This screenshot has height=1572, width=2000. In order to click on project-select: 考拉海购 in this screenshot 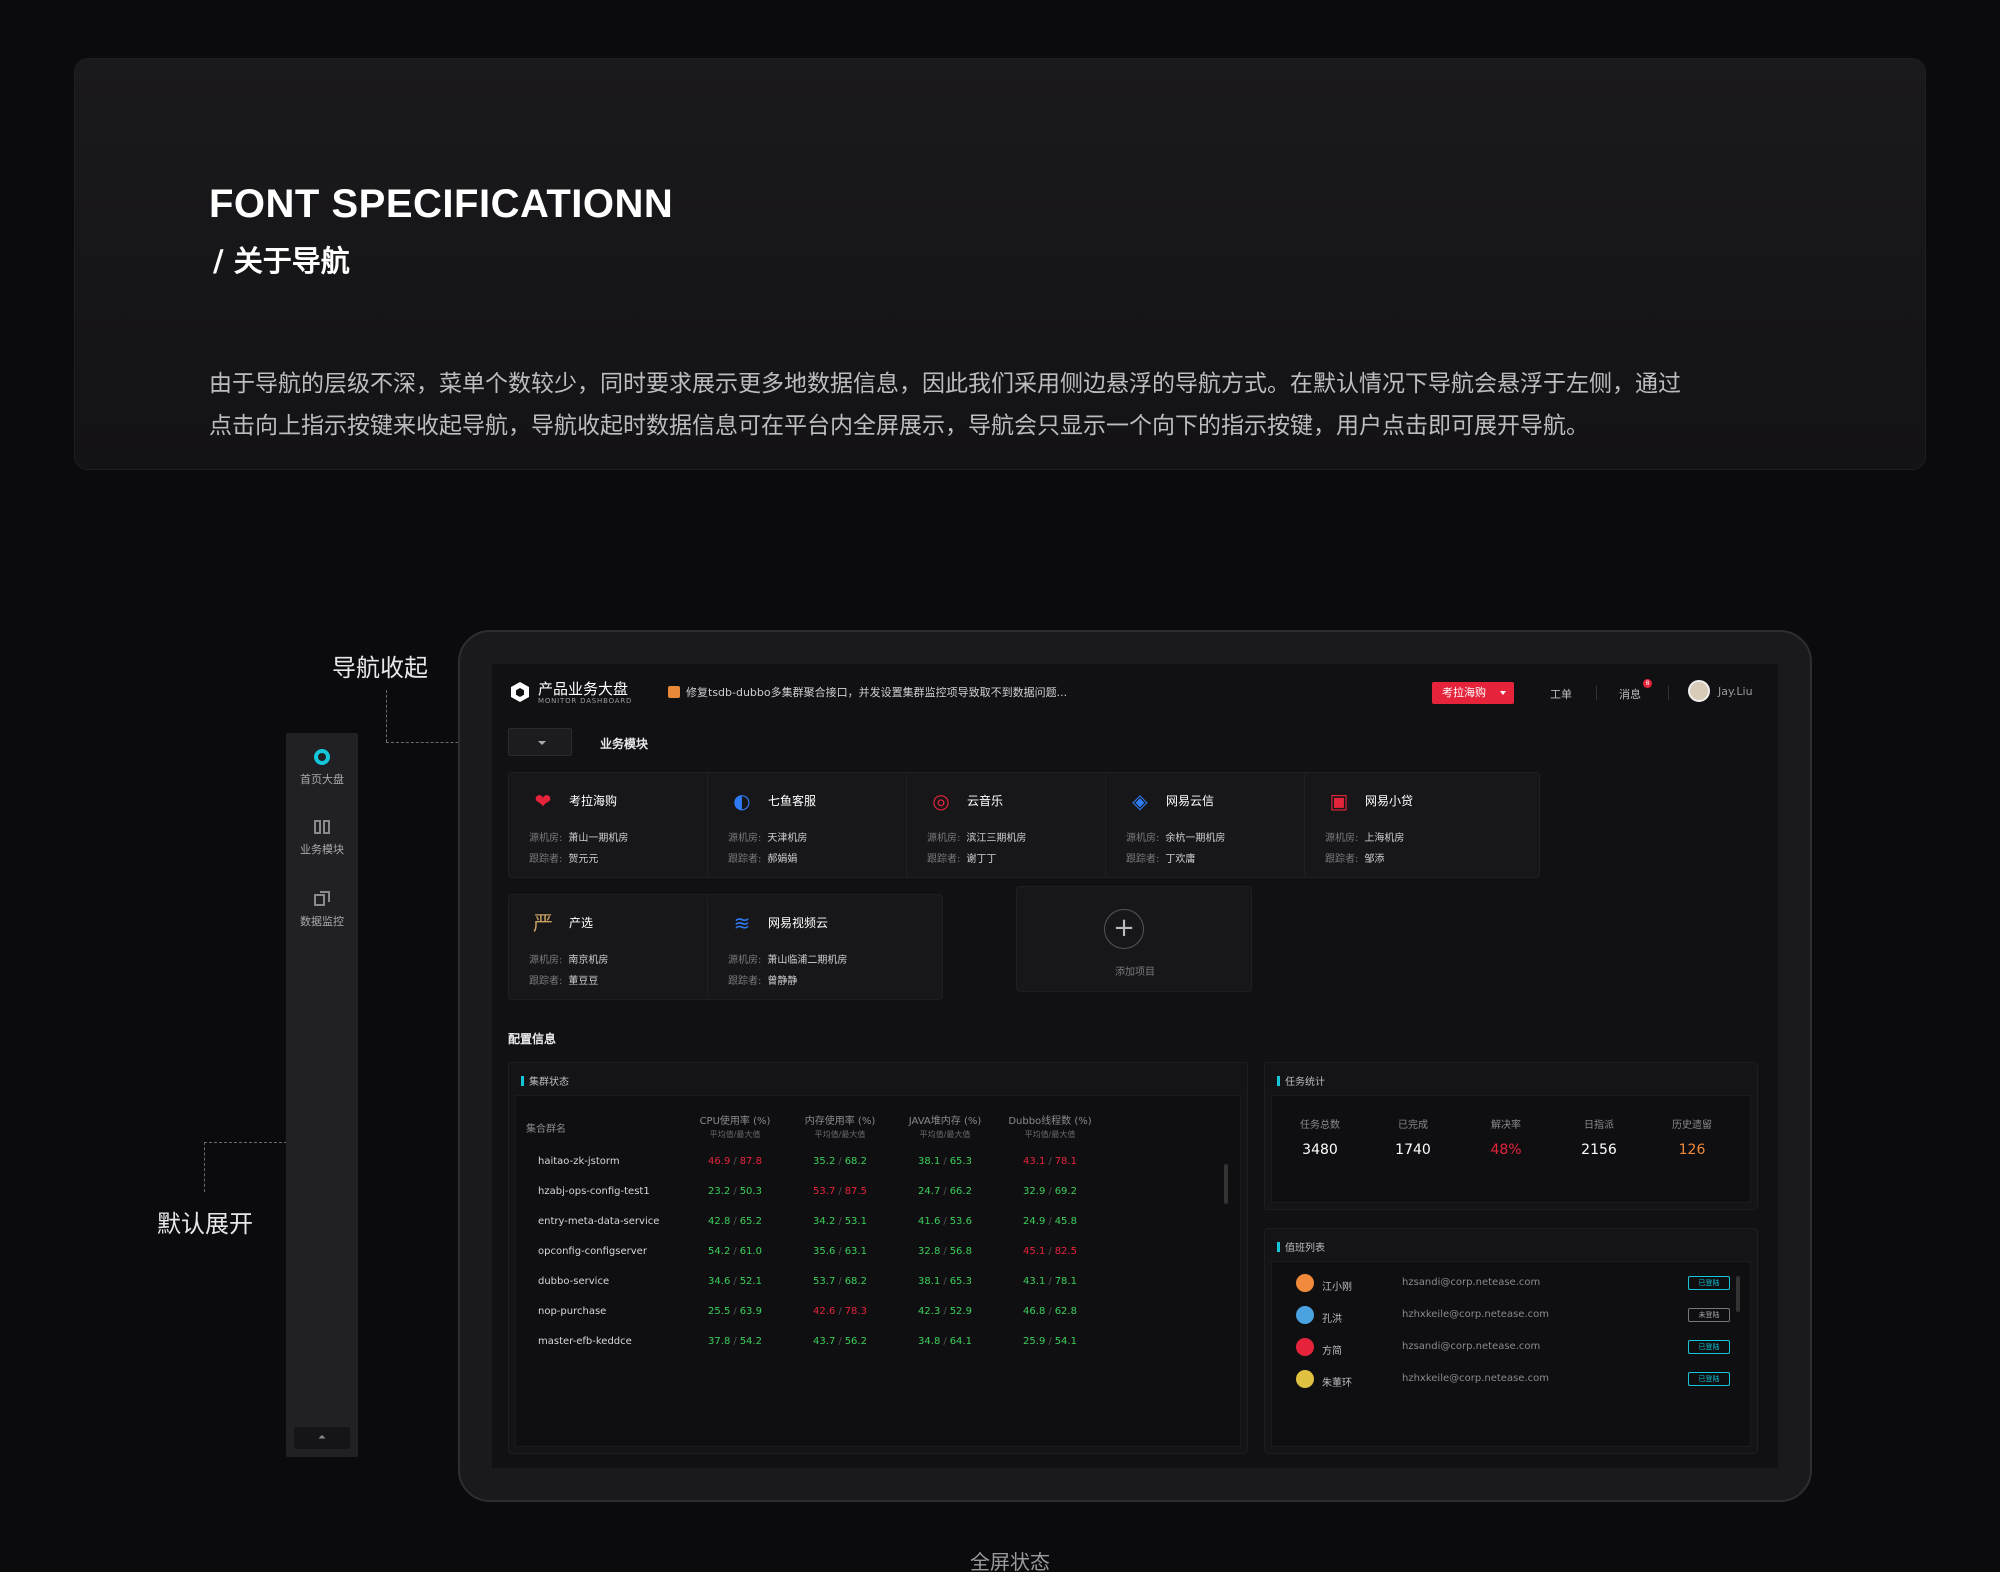, I will do `click(1473, 693)`.